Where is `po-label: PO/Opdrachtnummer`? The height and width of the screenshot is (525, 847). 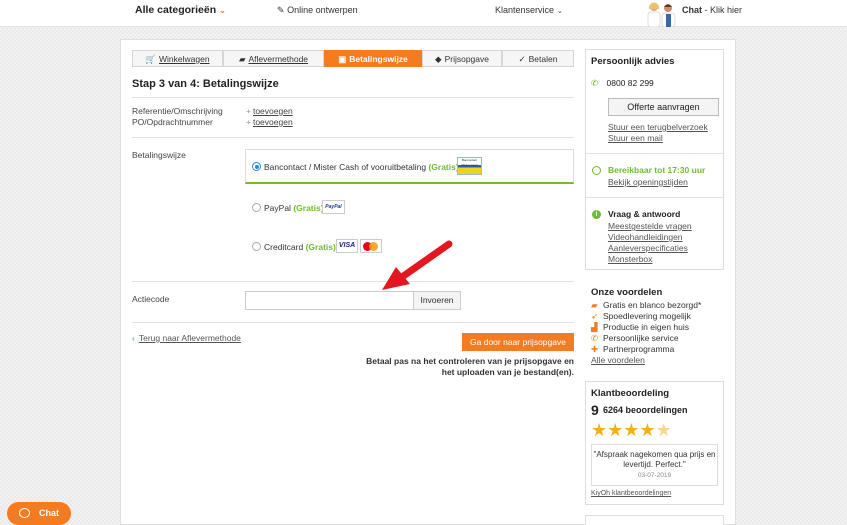
po-label: PO/Opdrachtnummer is located at coordinates (172, 122).